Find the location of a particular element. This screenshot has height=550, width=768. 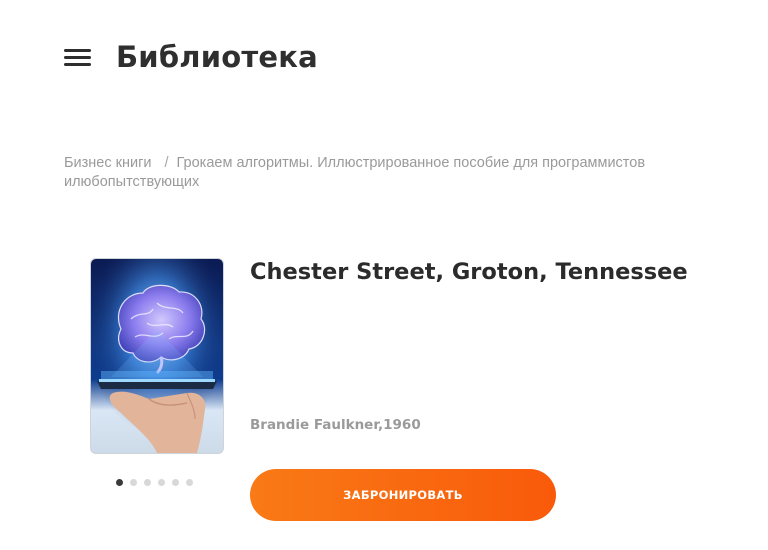

app-header: Библиотека is located at coordinates (191, 57).